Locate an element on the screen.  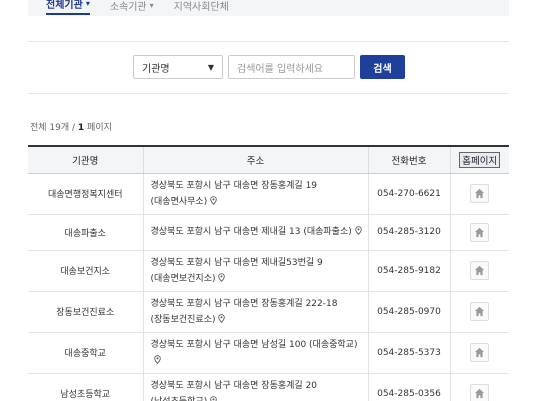
result-count: 전체 19개 / 1 페이지 is located at coordinates (71, 126).